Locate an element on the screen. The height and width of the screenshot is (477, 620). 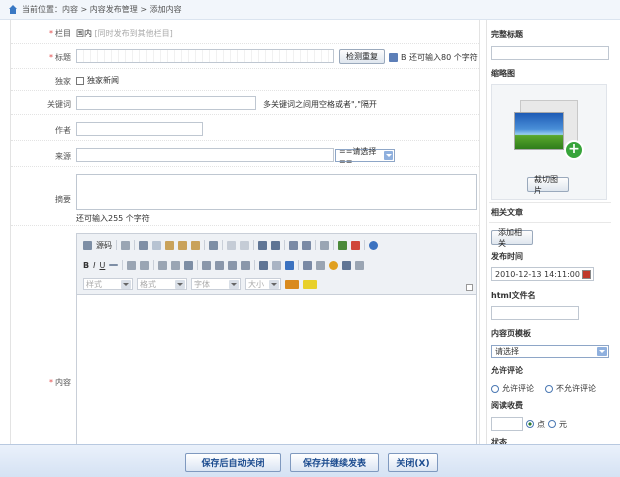
select-all-icon is located at coordinates (293, 245).